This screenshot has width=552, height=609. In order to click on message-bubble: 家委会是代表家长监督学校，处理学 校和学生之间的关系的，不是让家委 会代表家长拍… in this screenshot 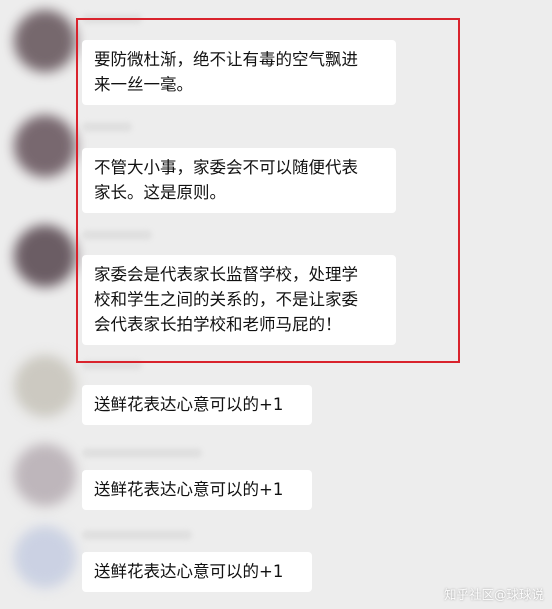, I will do `click(239, 300)`.